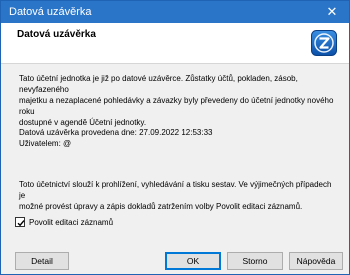  What do you see at coordinates (71, 222) in the screenshot?
I see `allow-edit-label: Povolit editaci záznamů` at bounding box center [71, 222].